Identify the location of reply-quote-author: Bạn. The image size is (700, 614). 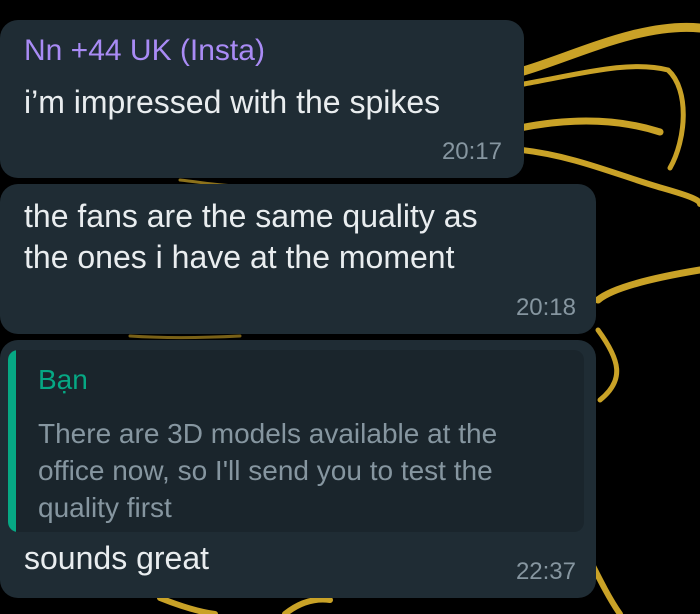
(63, 379).